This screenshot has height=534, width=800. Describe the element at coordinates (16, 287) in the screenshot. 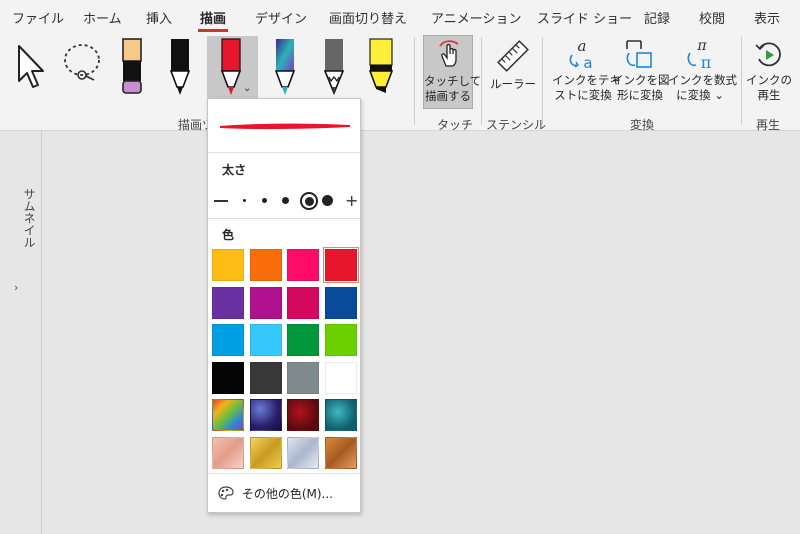

I see `expand-chevron-icon: ›` at that location.